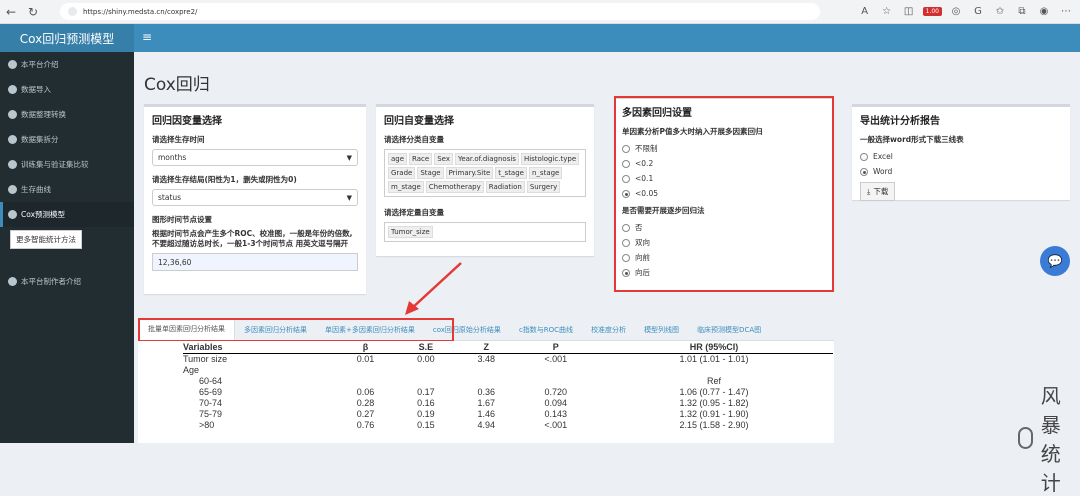  I want to click on collections-icon: ⧉, so click(1022, 11).